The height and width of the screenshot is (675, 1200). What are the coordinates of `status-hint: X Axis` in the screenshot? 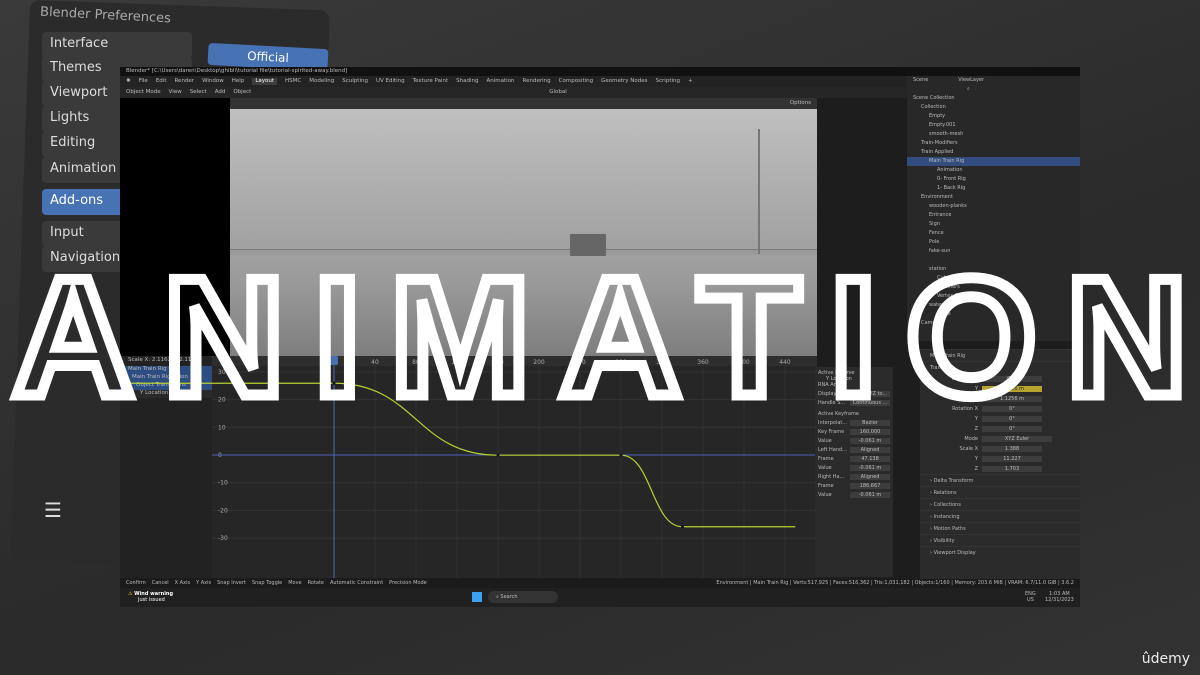 It's located at (182, 583).